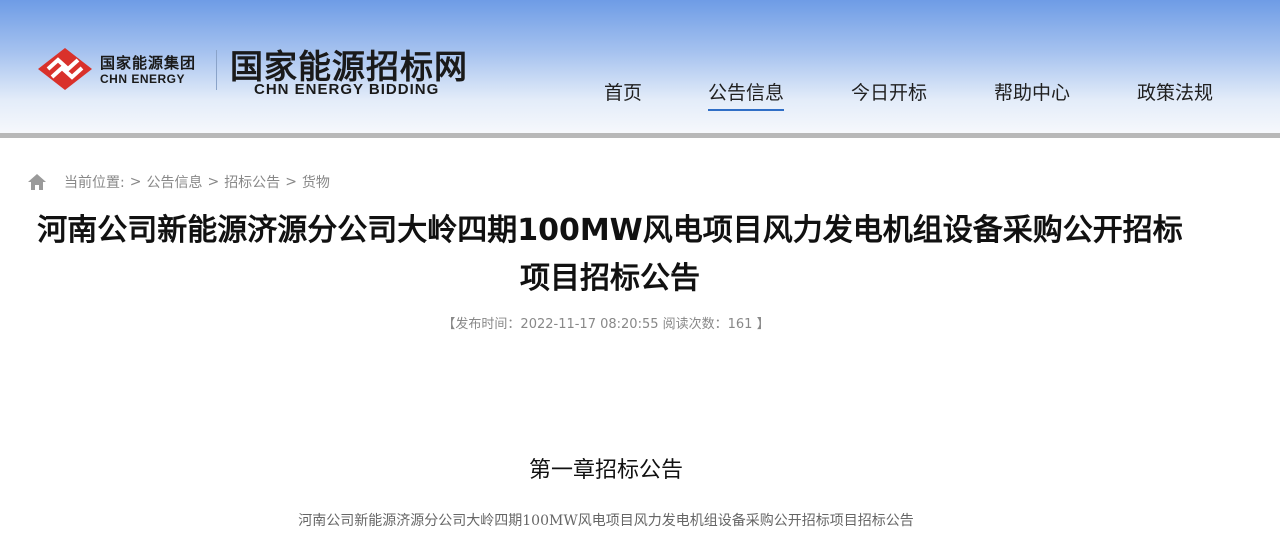  What do you see at coordinates (148, 63) in the screenshot?
I see `company-name-cn: 国家能源集团` at bounding box center [148, 63].